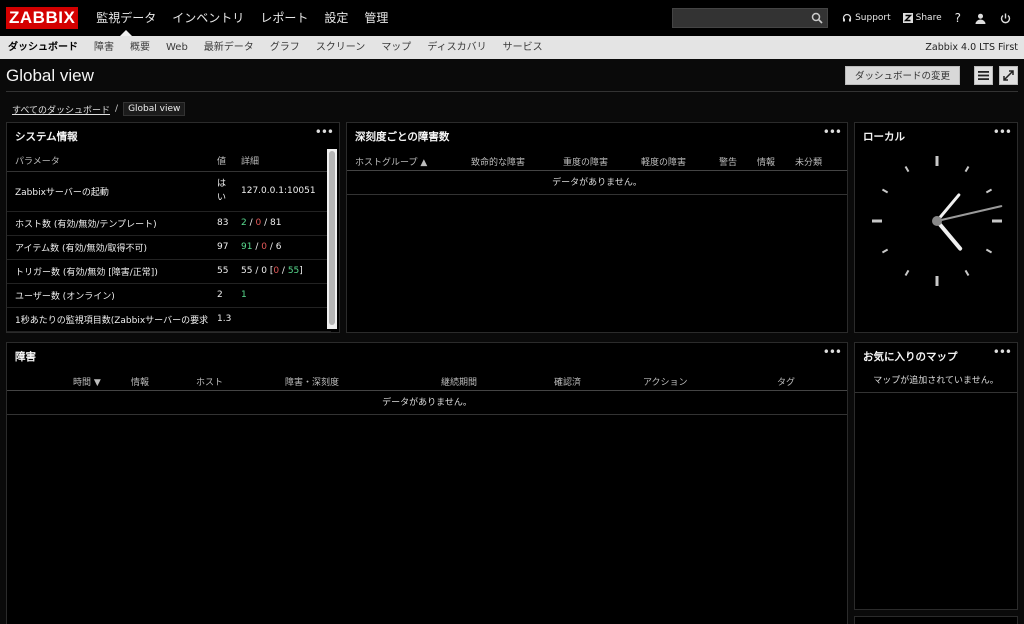 The height and width of the screenshot is (624, 1024). I want to click on subnav-screens: スクリーン, so click(341, 47).